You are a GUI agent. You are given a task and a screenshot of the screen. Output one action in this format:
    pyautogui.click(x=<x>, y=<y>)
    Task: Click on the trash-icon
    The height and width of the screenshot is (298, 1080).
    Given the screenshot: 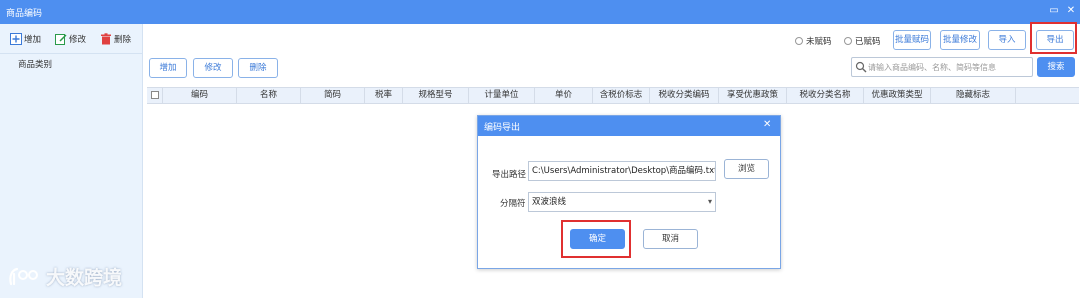 What is the action you would take?
    pyautogui.click(x=106, y=39)
    